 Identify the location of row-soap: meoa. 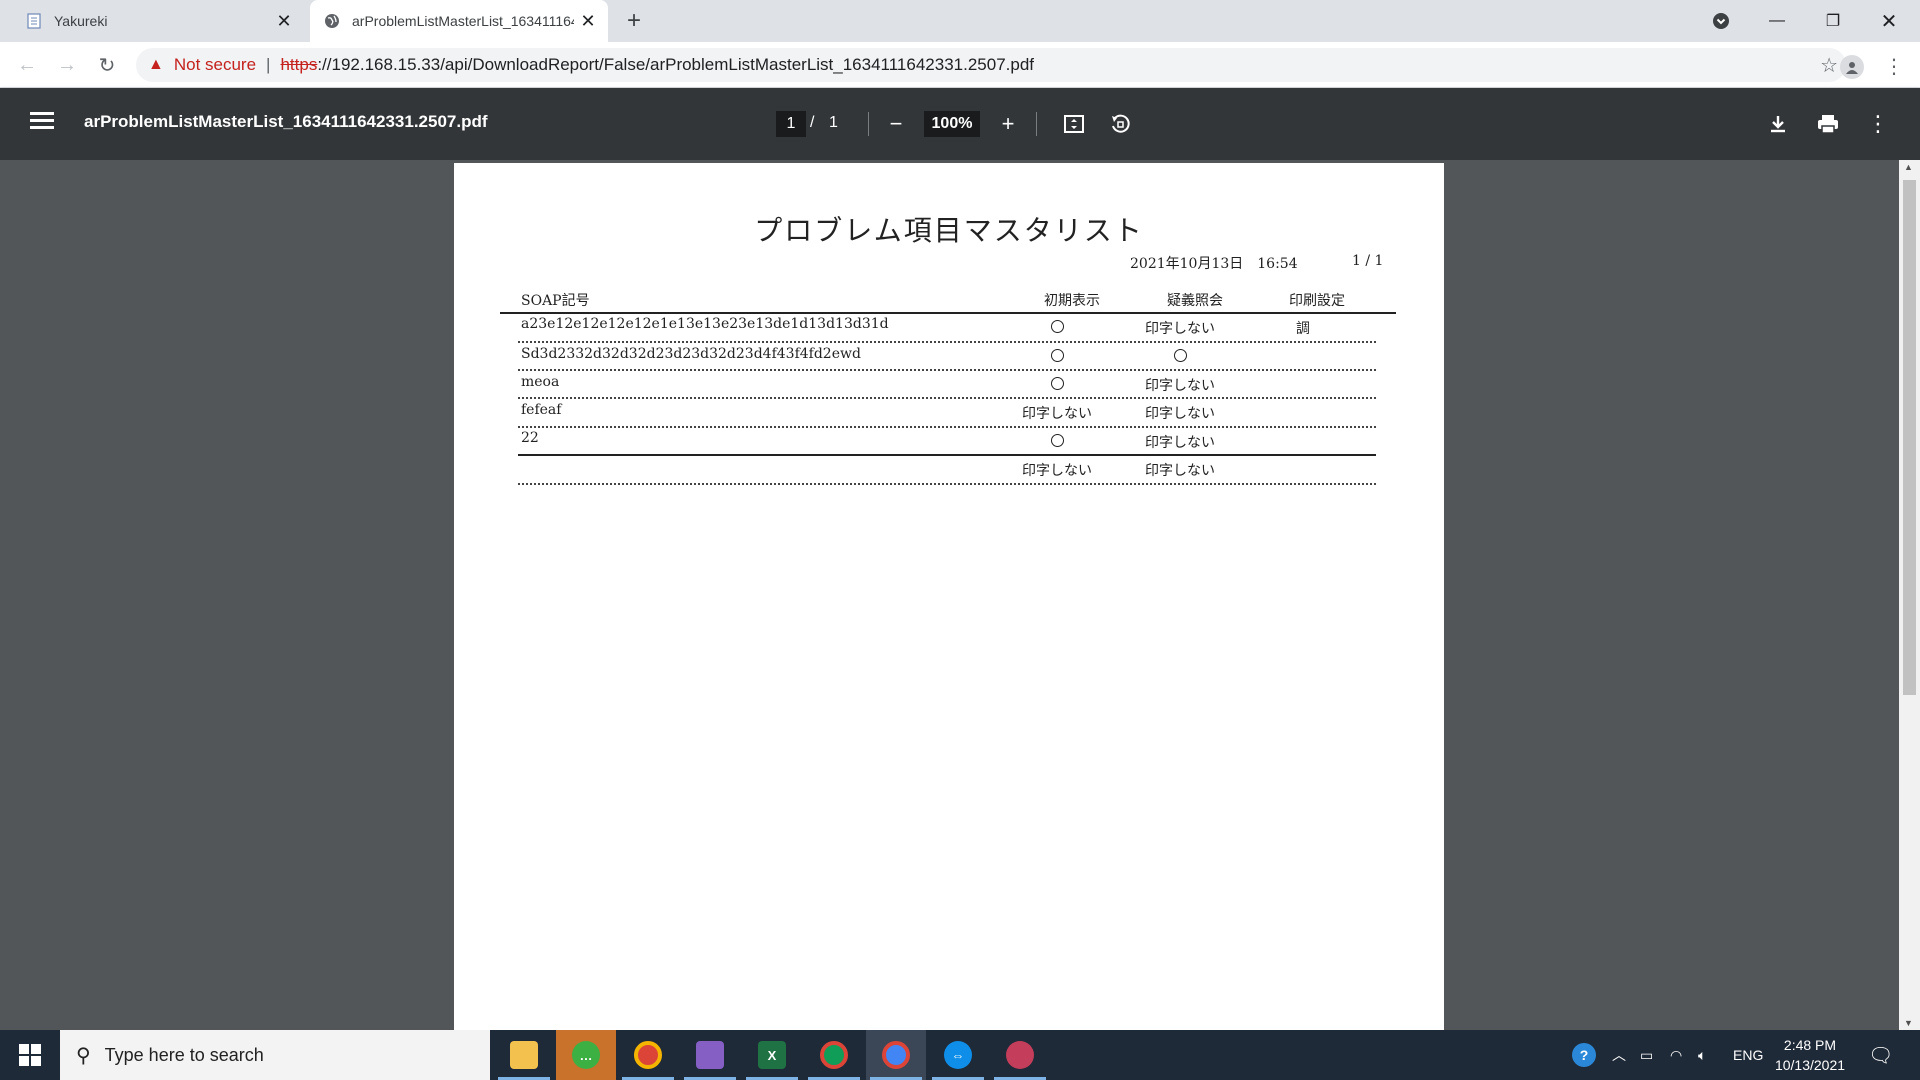
(540, 382).